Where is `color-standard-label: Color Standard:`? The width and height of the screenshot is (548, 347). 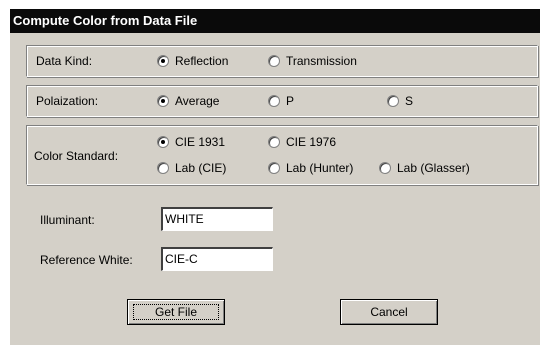
color-standard-label: Color Standard: is located at coordinates (76, 156).